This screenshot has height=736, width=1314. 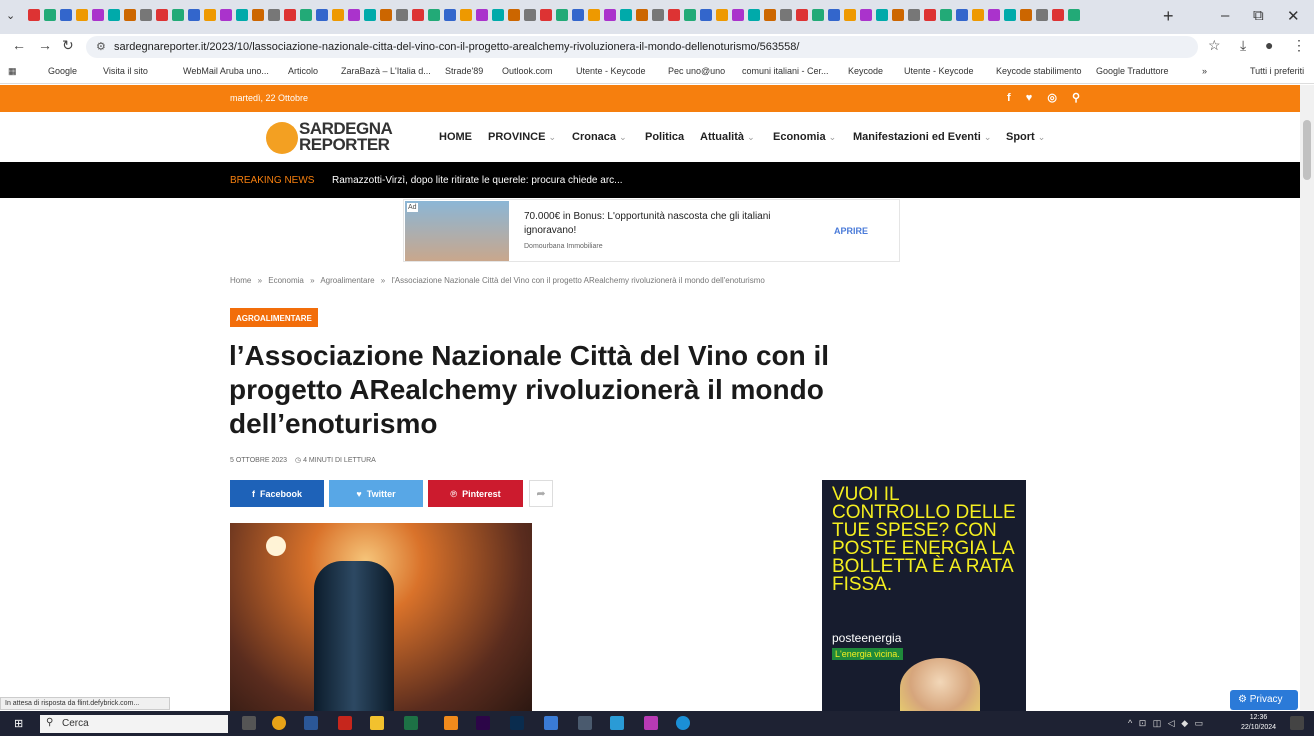 What do you see at coordinates (1307, 397) in the screenshot?
I see `page-scrollbar` at bounding box center [1307, 397].